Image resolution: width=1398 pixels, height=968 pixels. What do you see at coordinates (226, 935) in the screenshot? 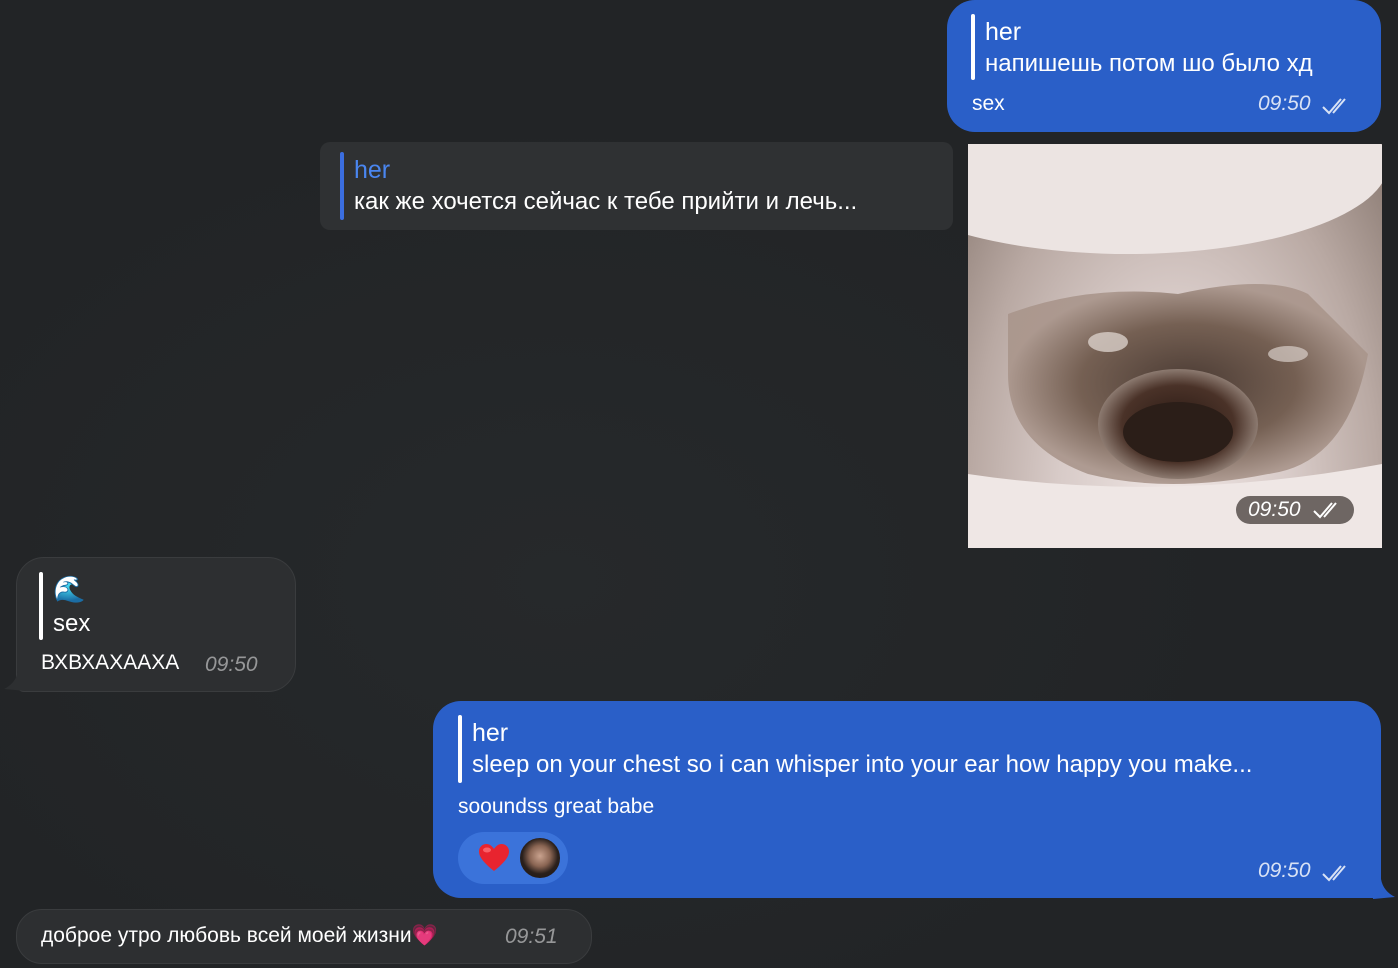
I see `message-text-content: доброе утро любовь всей моей жизни` at bounding box center [226, 935].